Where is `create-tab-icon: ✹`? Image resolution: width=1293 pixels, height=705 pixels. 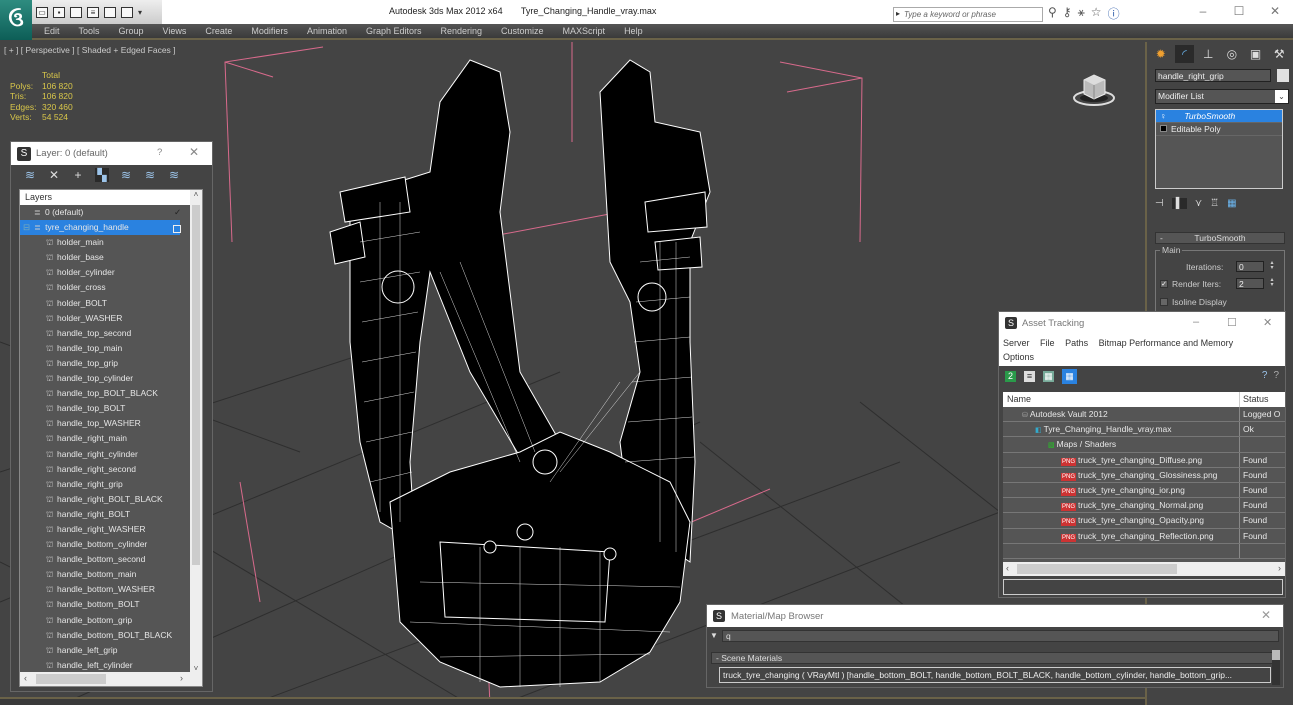
create-tab-icon: ✹ is located at coordinates (1161, 54).